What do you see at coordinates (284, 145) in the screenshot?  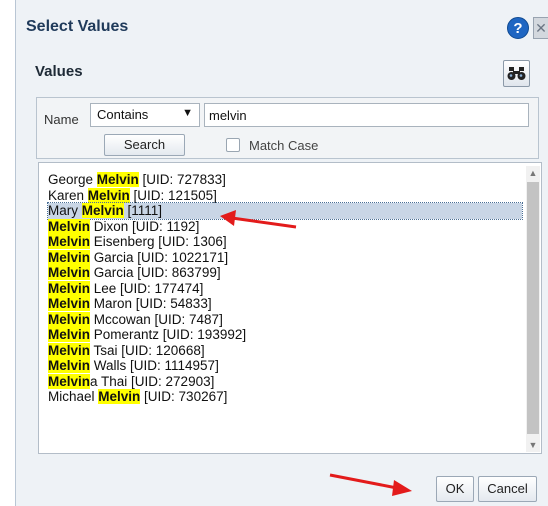 I see `match-case-label: Match Case` at bounding box center [284, 145].